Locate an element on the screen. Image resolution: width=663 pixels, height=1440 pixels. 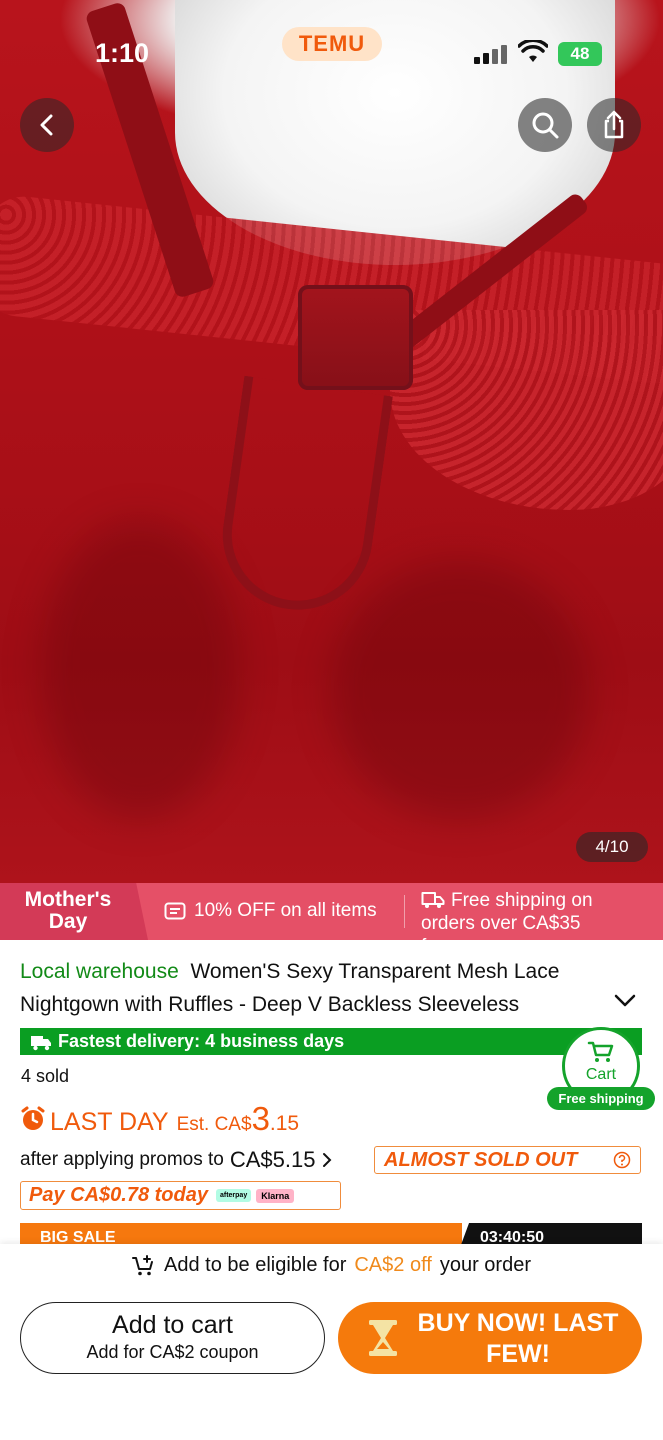
sold-count: 4 sold is located at coordinates (45, 1076).